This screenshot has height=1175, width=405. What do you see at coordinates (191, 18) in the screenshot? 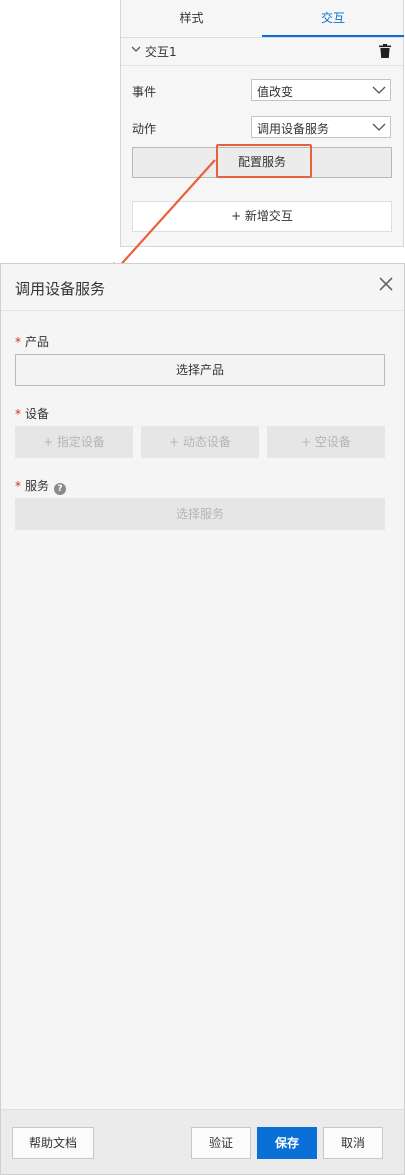
I see `tab-style: 样式` at bounding box center [191, 18].